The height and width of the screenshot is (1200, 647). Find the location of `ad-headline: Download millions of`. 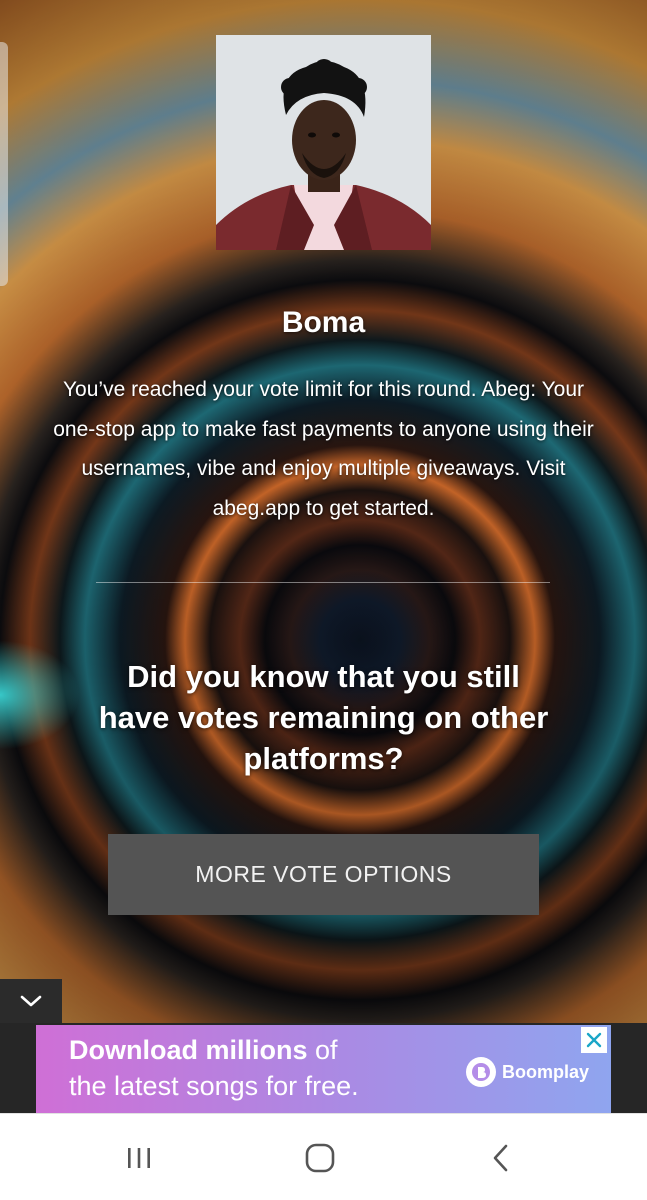

ad-headline: Download millions of is located at coordinates (203, 1050).